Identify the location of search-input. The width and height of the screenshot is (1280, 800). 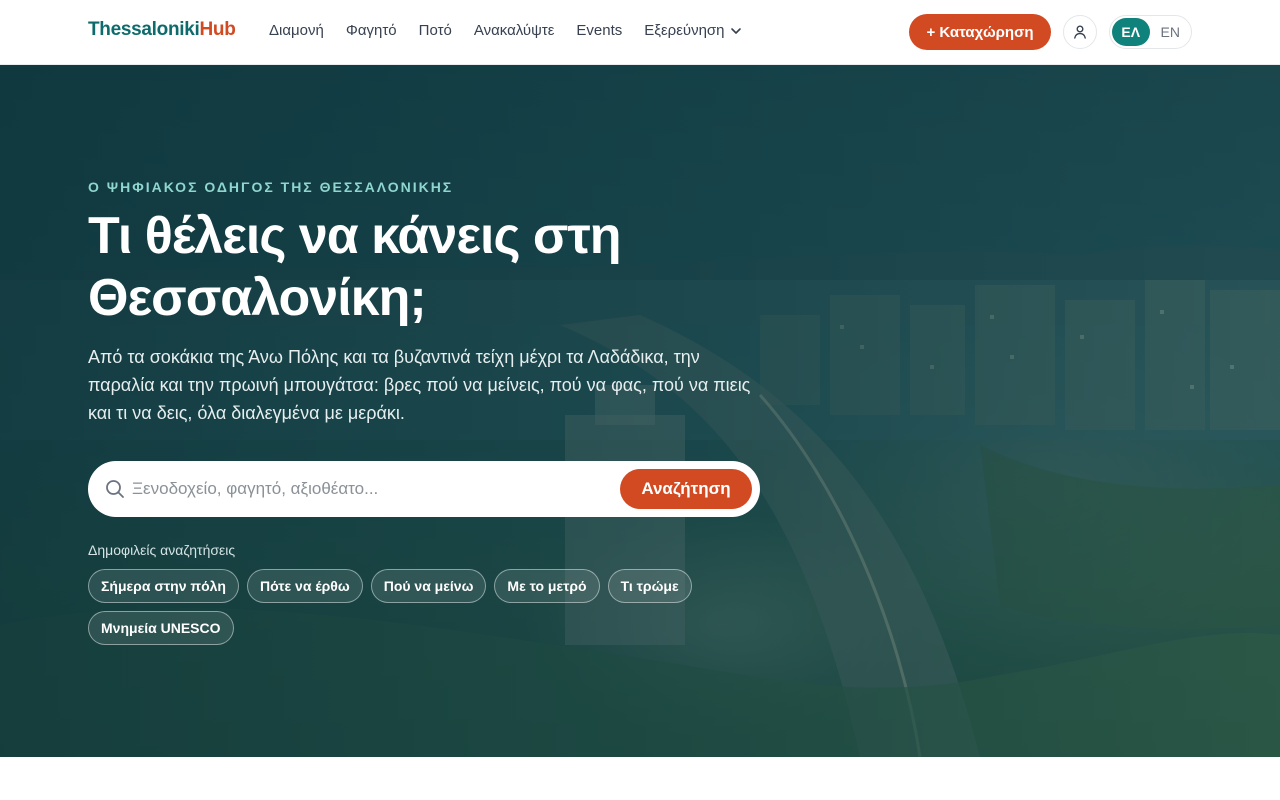
(367, 489).